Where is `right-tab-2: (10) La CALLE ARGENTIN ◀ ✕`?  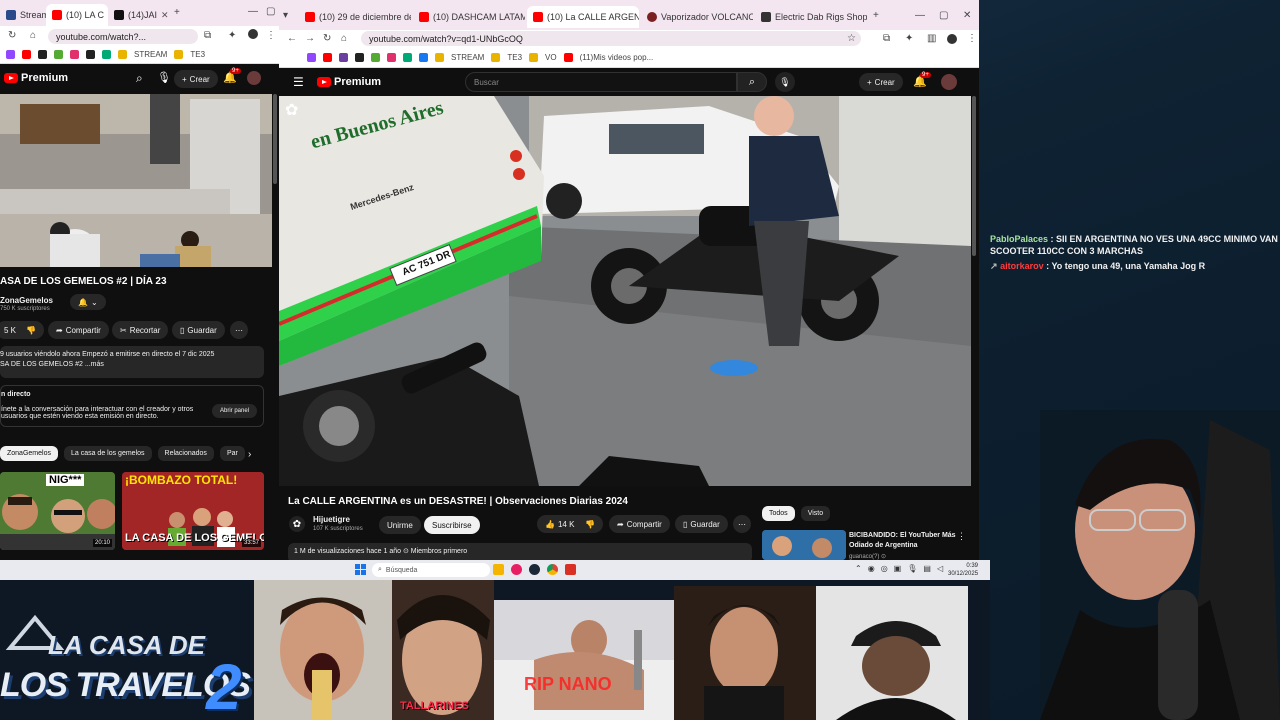
right-tab-2: (10) La CALLE ARGENTIN ◀ ✕ is located at coordinates (583, 17).